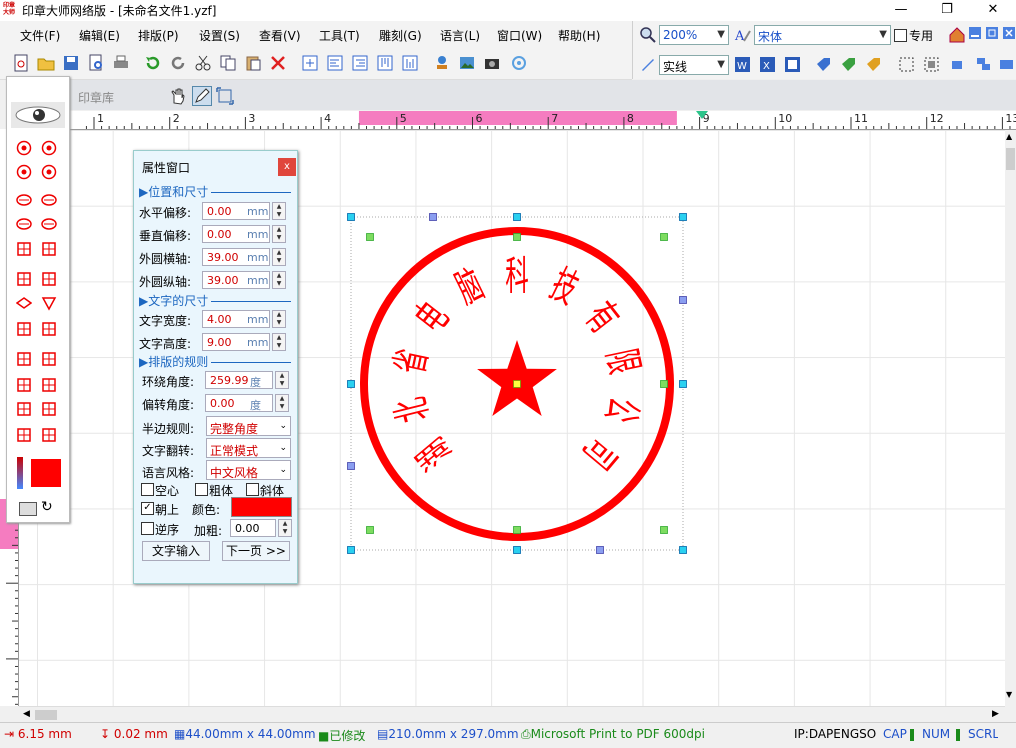 Image resolution: width=1016 pixels, height=748 pixels. What do you see at coordinates (236, 234) in the screenshot?
I see `v-offset-input: 0.00 mm` at bounding box center [236, 234].